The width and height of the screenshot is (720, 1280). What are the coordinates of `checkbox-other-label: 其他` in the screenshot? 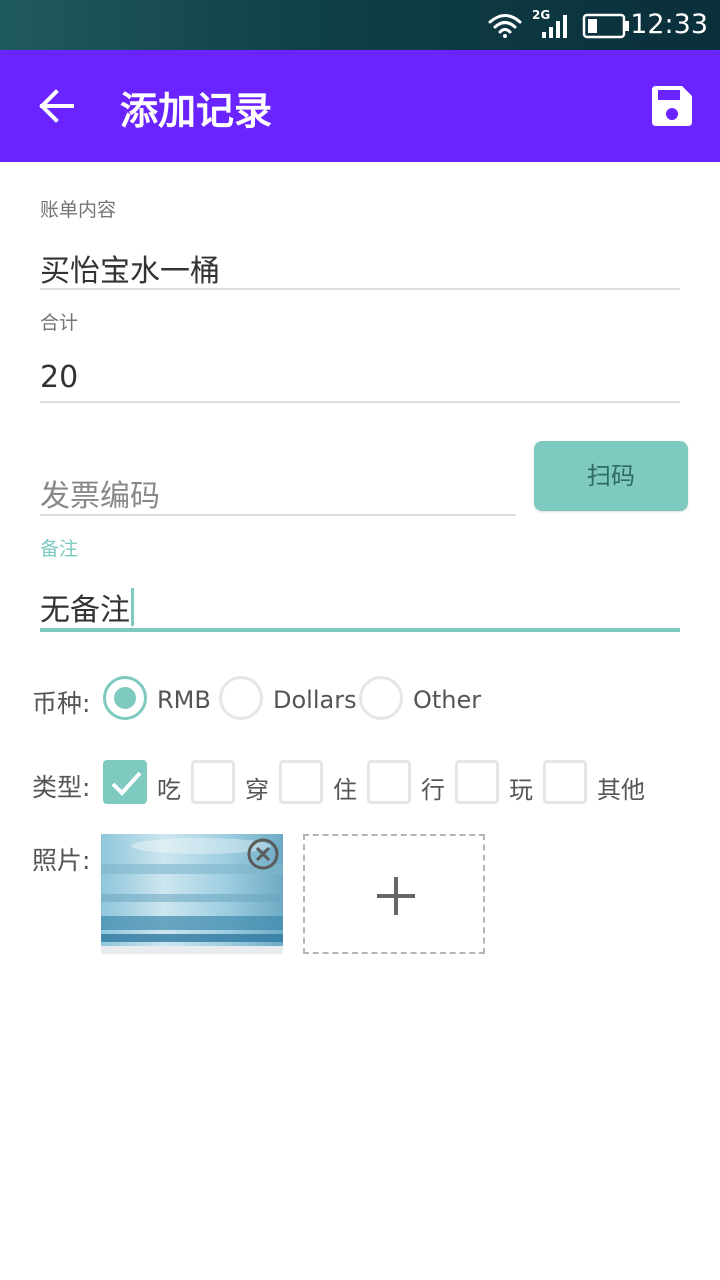 It's located at (621, 790).